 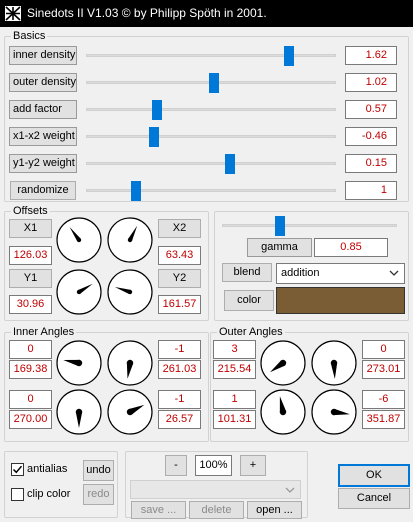 I want to click on gamma-slider-track, so click(x=309, y=225).